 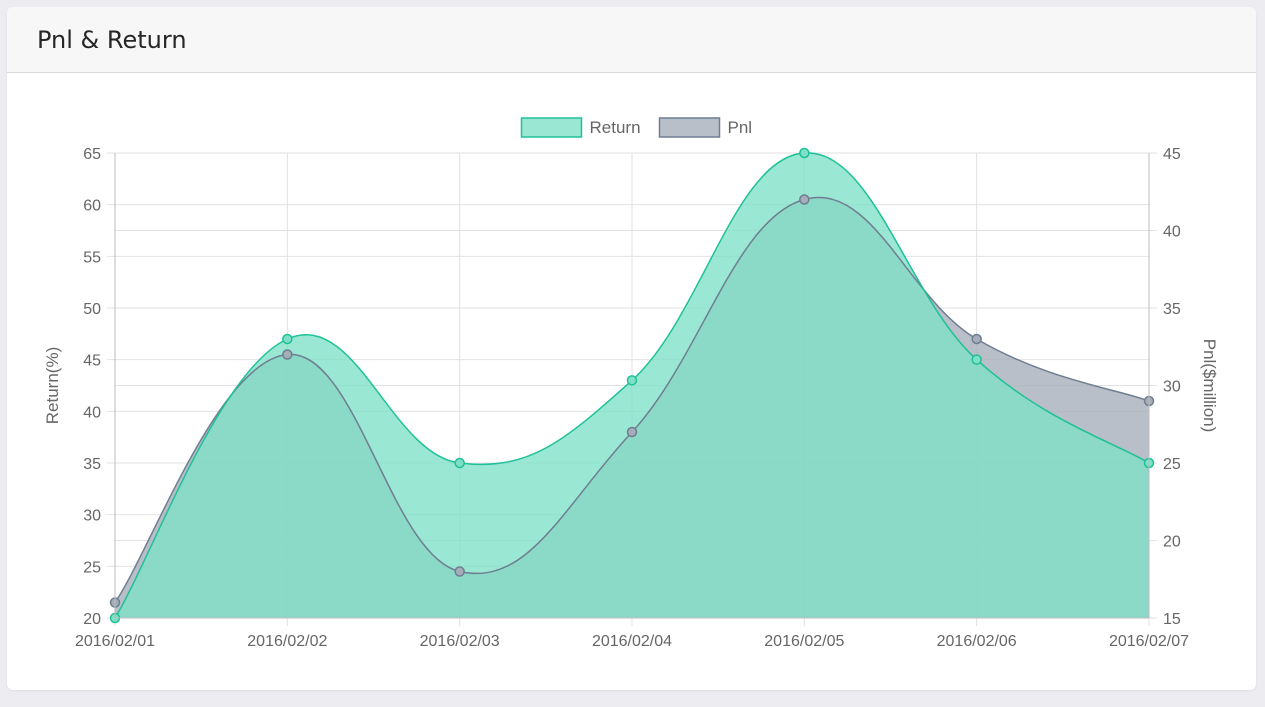 I want to click on legend-pnl-label: Pnl, so click(x=740, y=127).